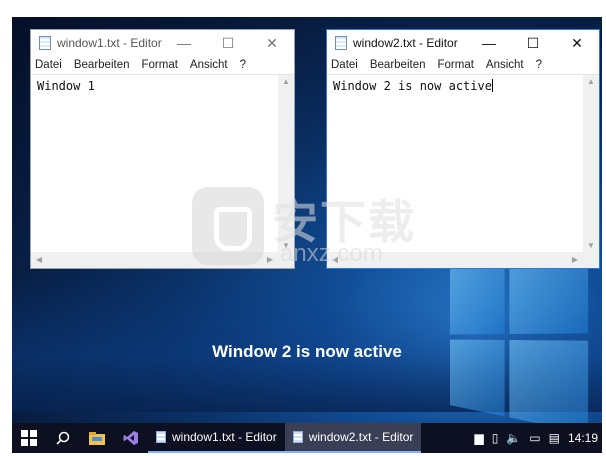  What do you see at coordinates (495, 438) in the screenshot?
I see `usb-icon: ▯` at bounding box center [495, 438].